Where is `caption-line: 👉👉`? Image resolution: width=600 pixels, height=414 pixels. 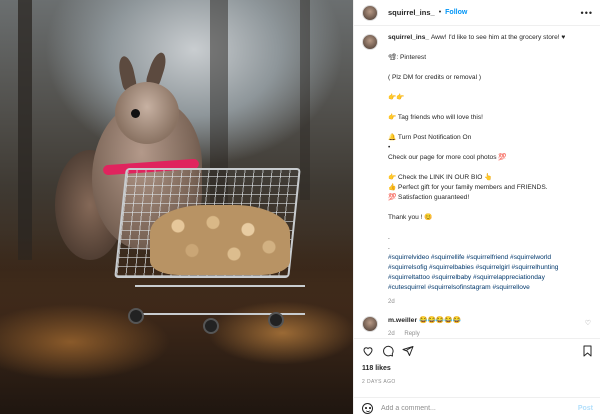
caption-line: 👉👉 is located at coordinates (396, 97).